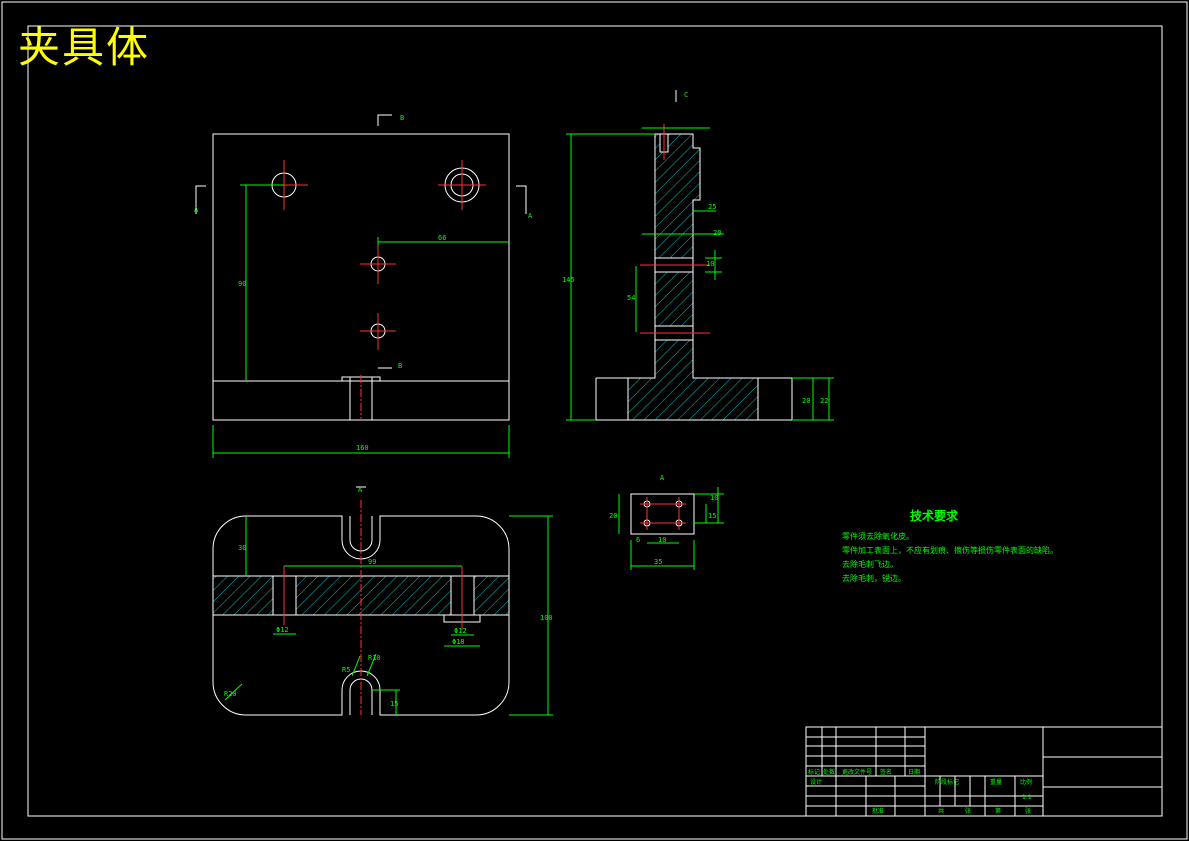 This screenshot has width=1189, height=841. Describe the element at coordinates (1026, 782) in the screenshot. I see `tb-scale: 比例` at that location.